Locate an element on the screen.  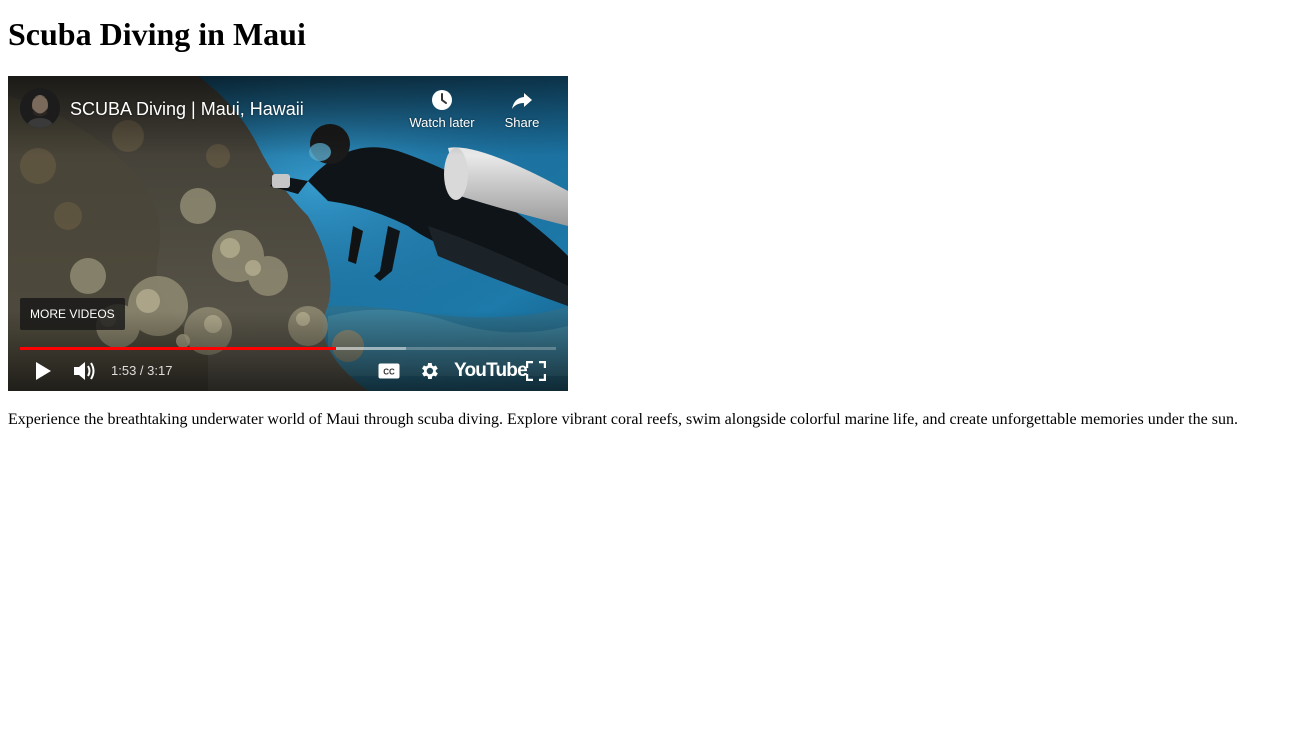
fullscreen-button is located at coordinates (536, 371).